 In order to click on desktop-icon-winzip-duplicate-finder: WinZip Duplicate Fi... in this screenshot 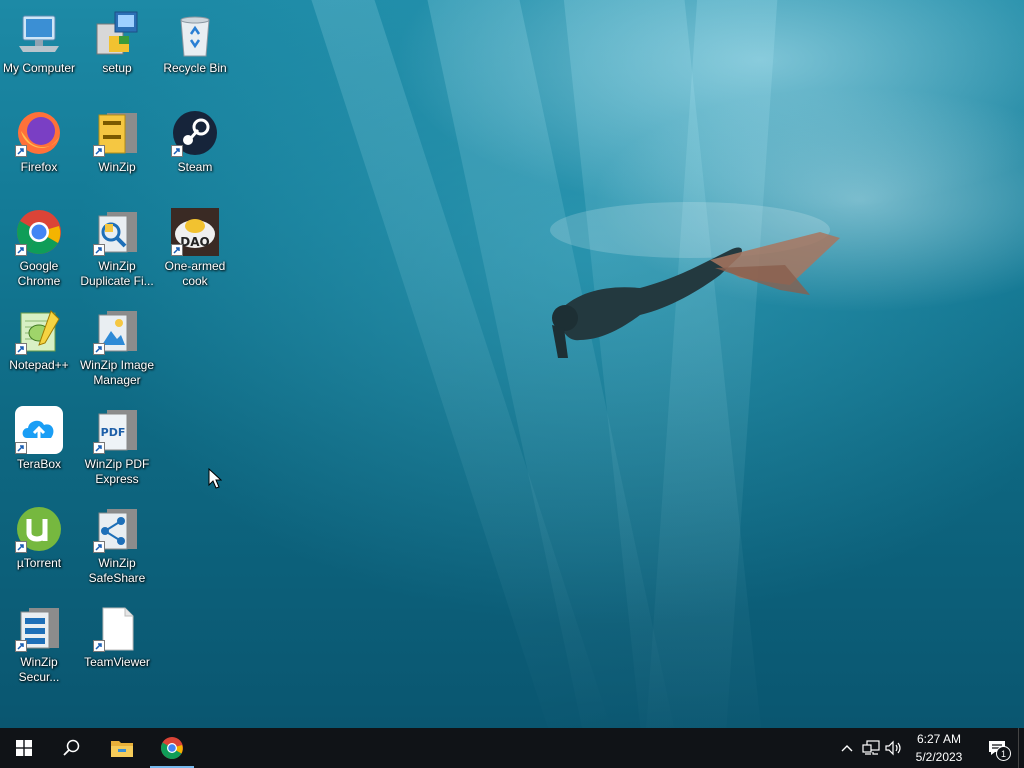, I will do `click(117, 248)`.